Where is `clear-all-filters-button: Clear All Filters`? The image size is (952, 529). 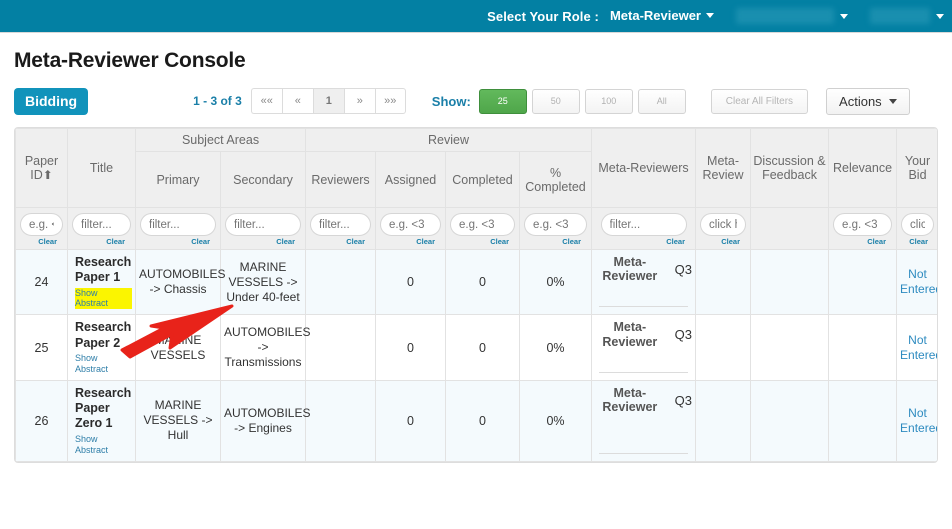 clear-all-filters-button: Clear All Filters is located at coordinates (759, 101).